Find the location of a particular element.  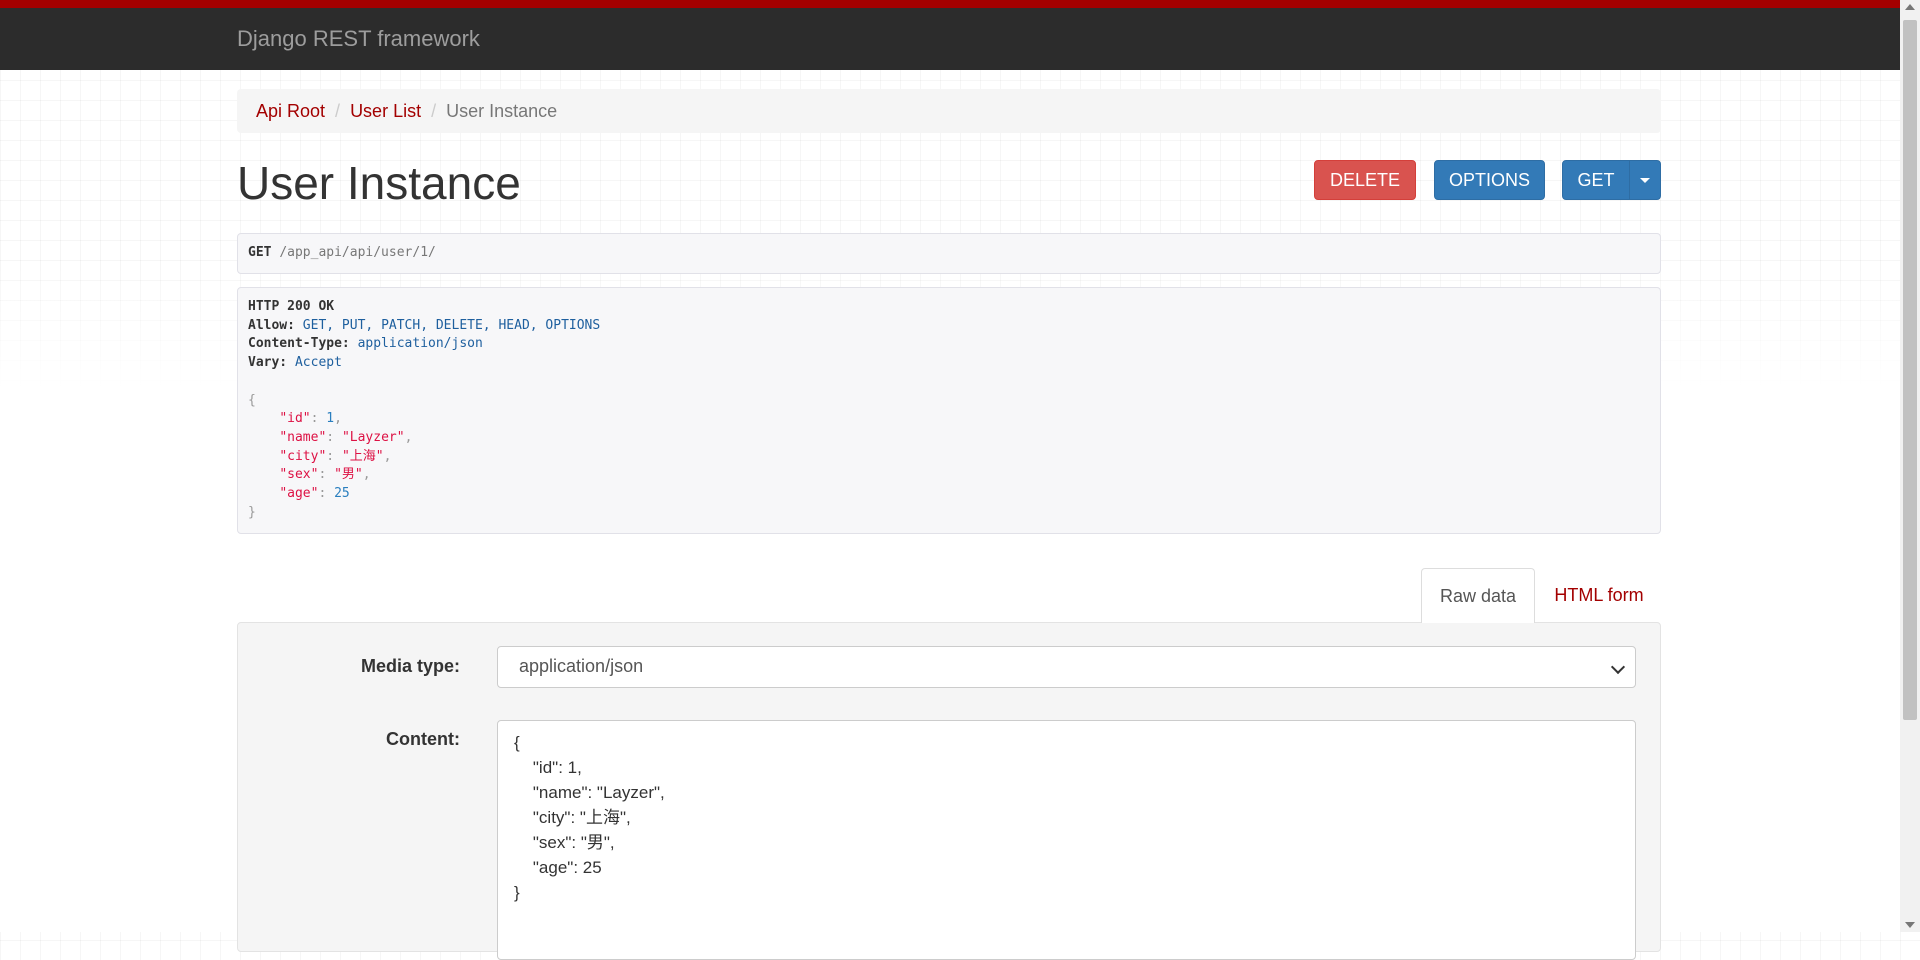

get-format-dropdown-toggle is located at coordinates (1645, 180).